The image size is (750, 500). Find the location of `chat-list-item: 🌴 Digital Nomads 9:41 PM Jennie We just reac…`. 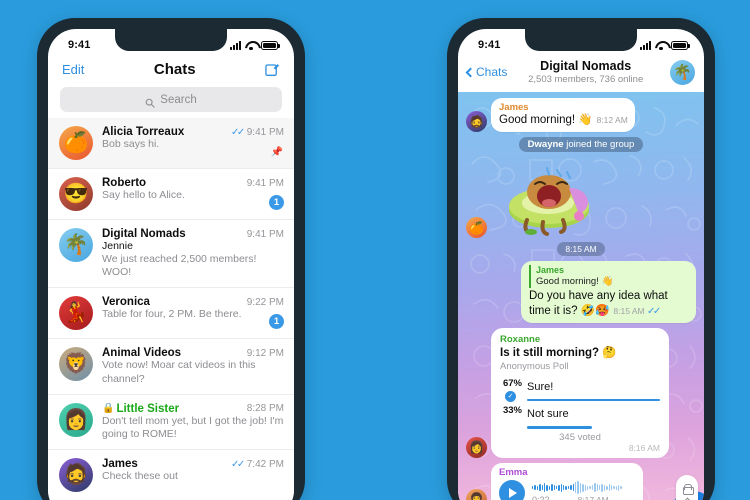

chat-list-item: 🌴 Digital Nomads 9:41 PM Jennie We just reac… is located at coordinates (171, 254).